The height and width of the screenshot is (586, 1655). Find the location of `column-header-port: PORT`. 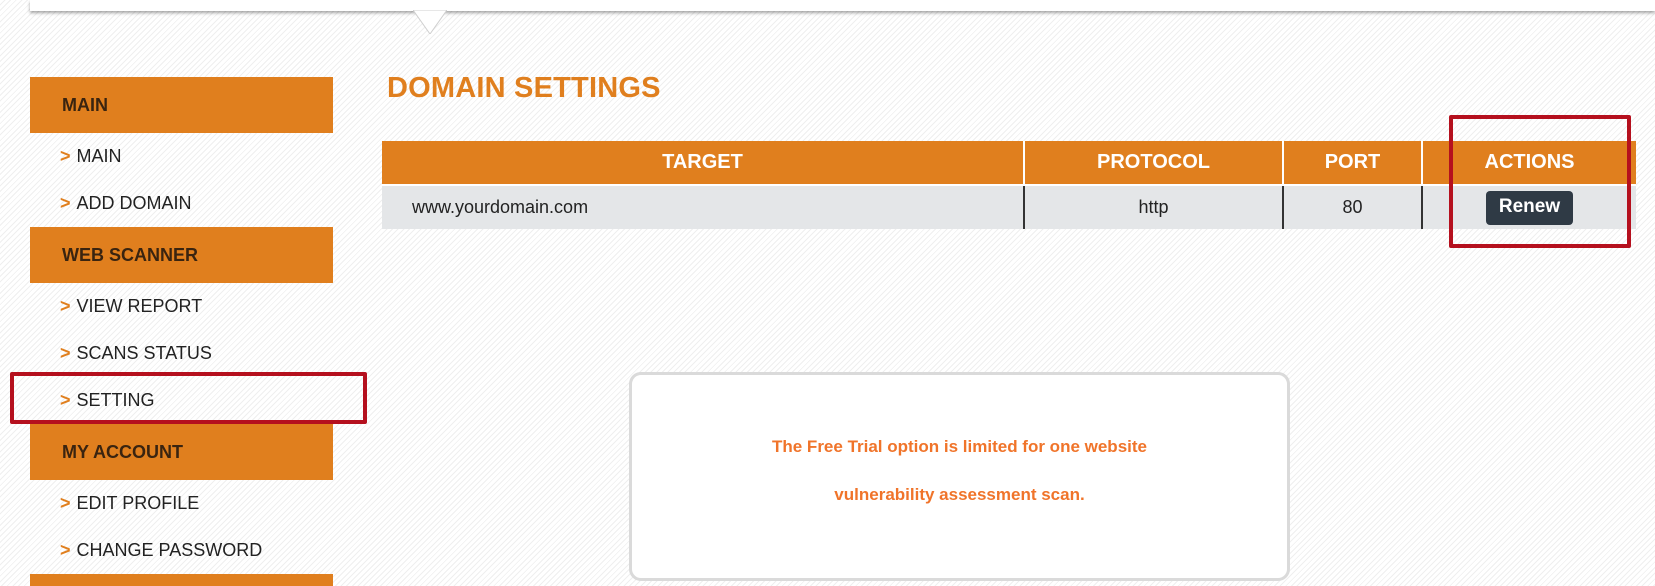

column-header-port: PORT is located at coordinates (1353, 163).